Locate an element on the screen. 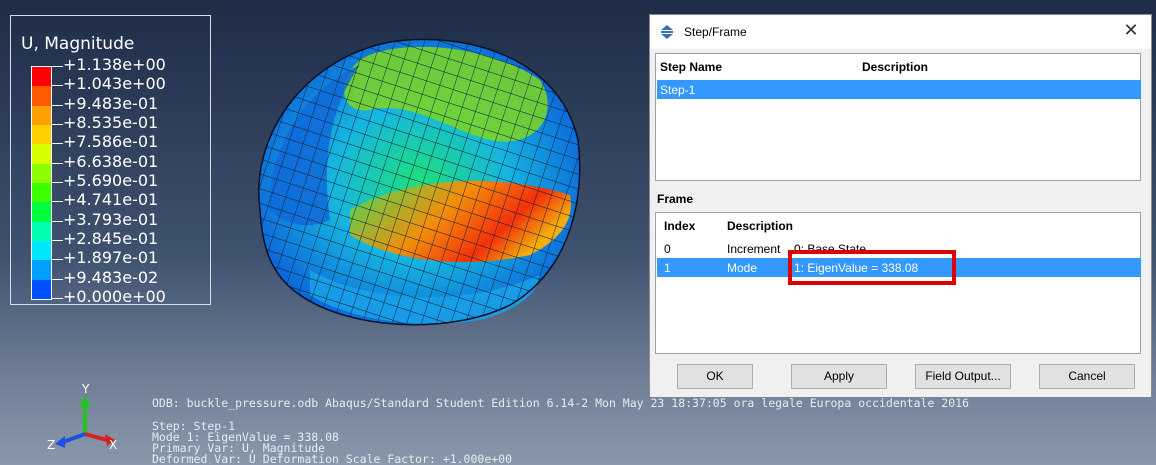  legend-label: +0.000e+00 is located at coordinates (114, 296).